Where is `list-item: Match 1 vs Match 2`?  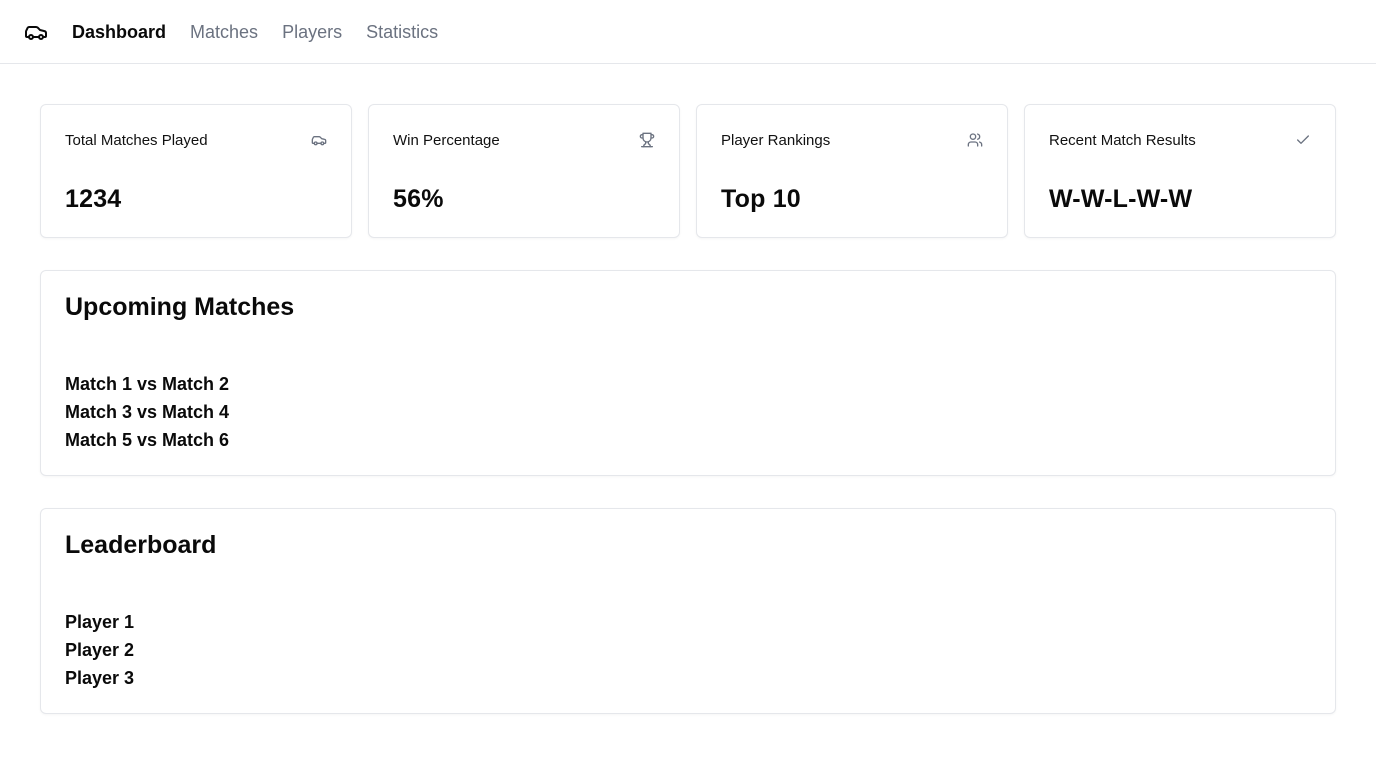 list-item: Match 1 vs Match 2 is located at coordinates (147, 384).